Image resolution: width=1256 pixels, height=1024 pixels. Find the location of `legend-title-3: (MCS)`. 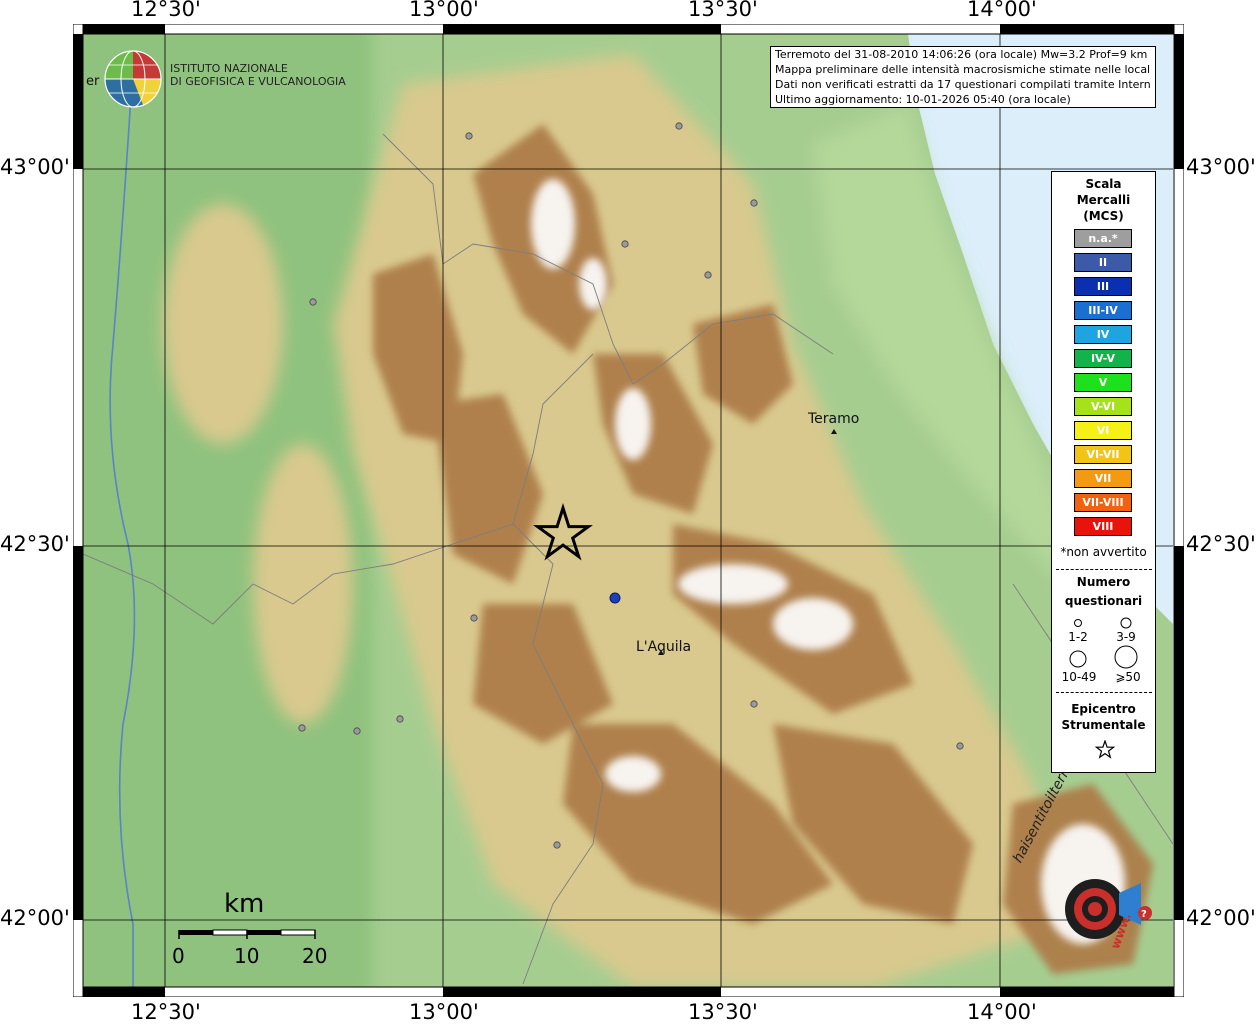

legend-title-3: (MCS) is located at coordinates (1103, 216).